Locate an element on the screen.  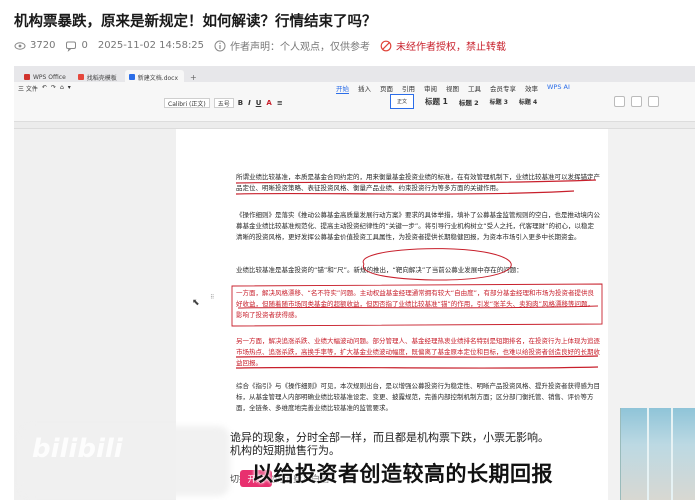
post-datetime: 2025-11-02 14:58:25 is located at coordinates (151, 45).